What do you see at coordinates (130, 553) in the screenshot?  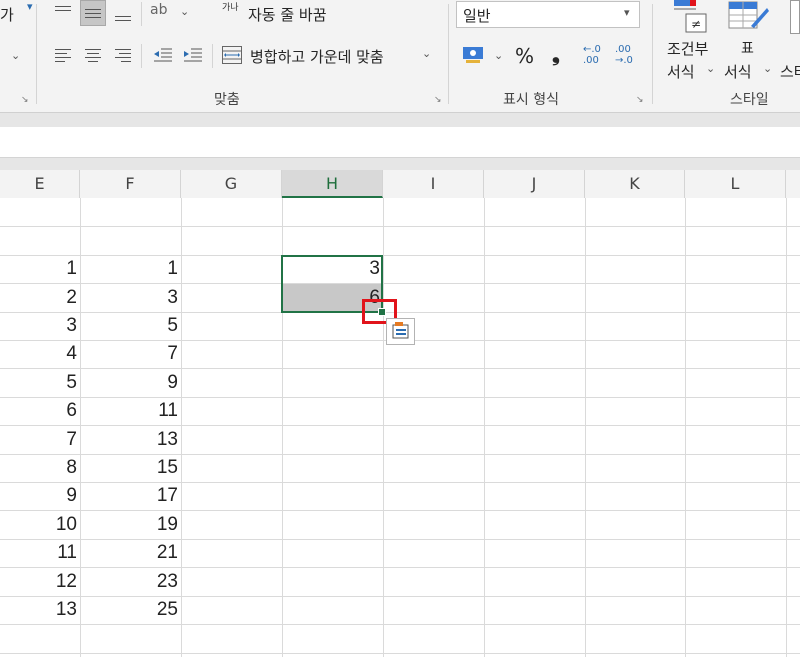 I see `cell-f13: 21` at bounding box center [130, 553].